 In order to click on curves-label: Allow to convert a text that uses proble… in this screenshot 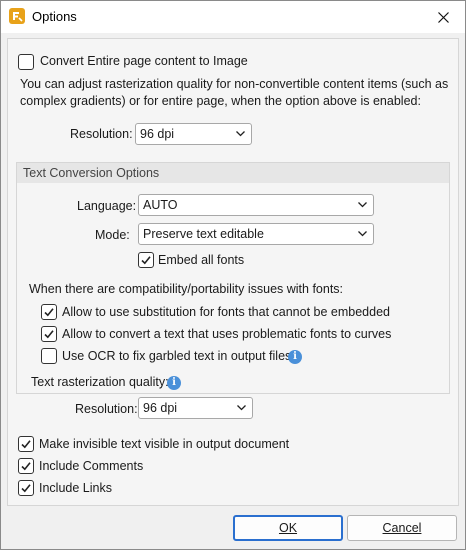, I will do `click(227, 334)`.